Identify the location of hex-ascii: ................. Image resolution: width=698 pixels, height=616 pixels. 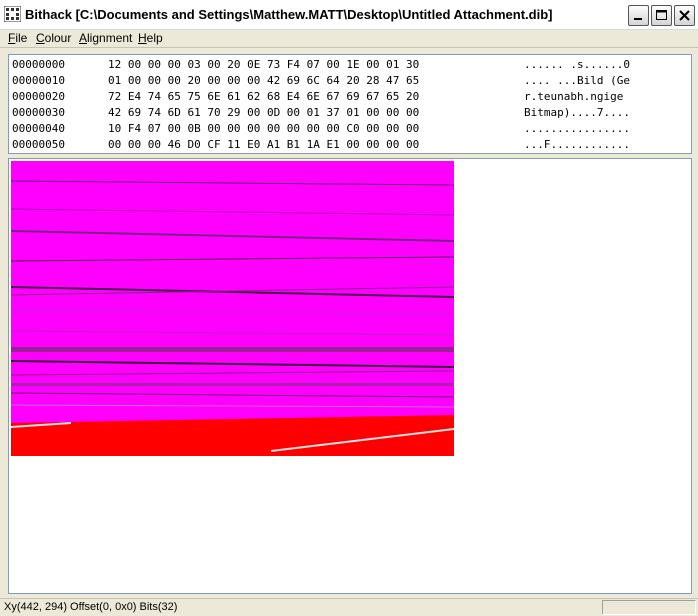
(577, 128).